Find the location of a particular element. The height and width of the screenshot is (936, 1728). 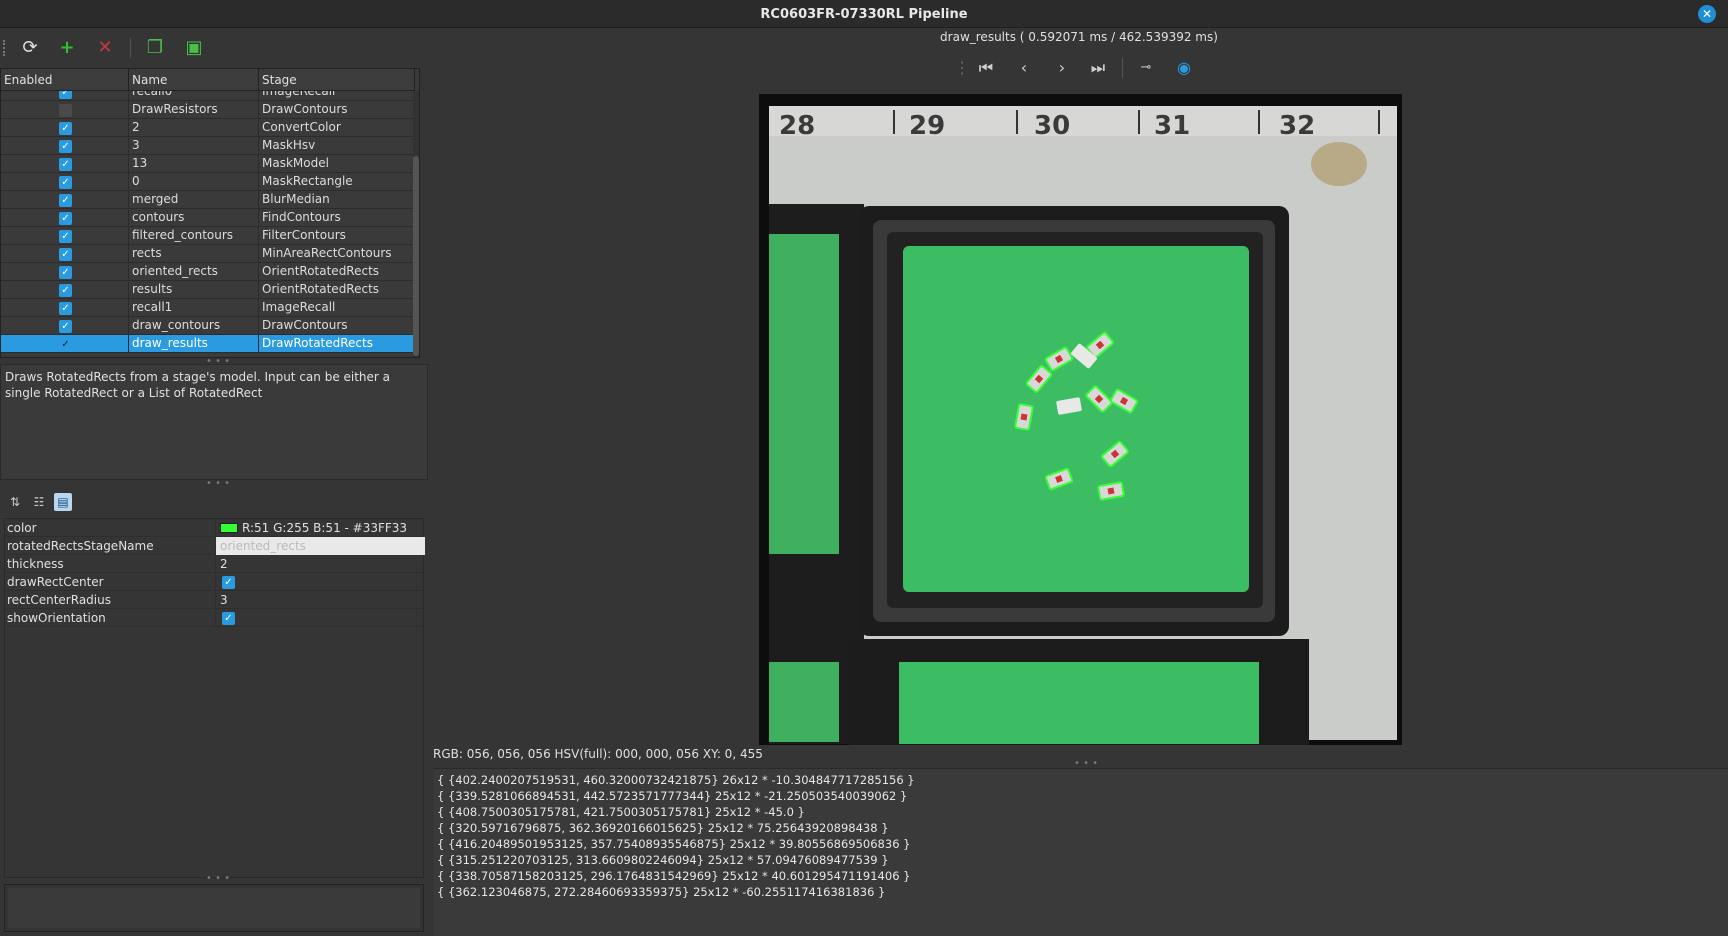

clipboard-icon: ▣ is located at coordinates (194, 48).